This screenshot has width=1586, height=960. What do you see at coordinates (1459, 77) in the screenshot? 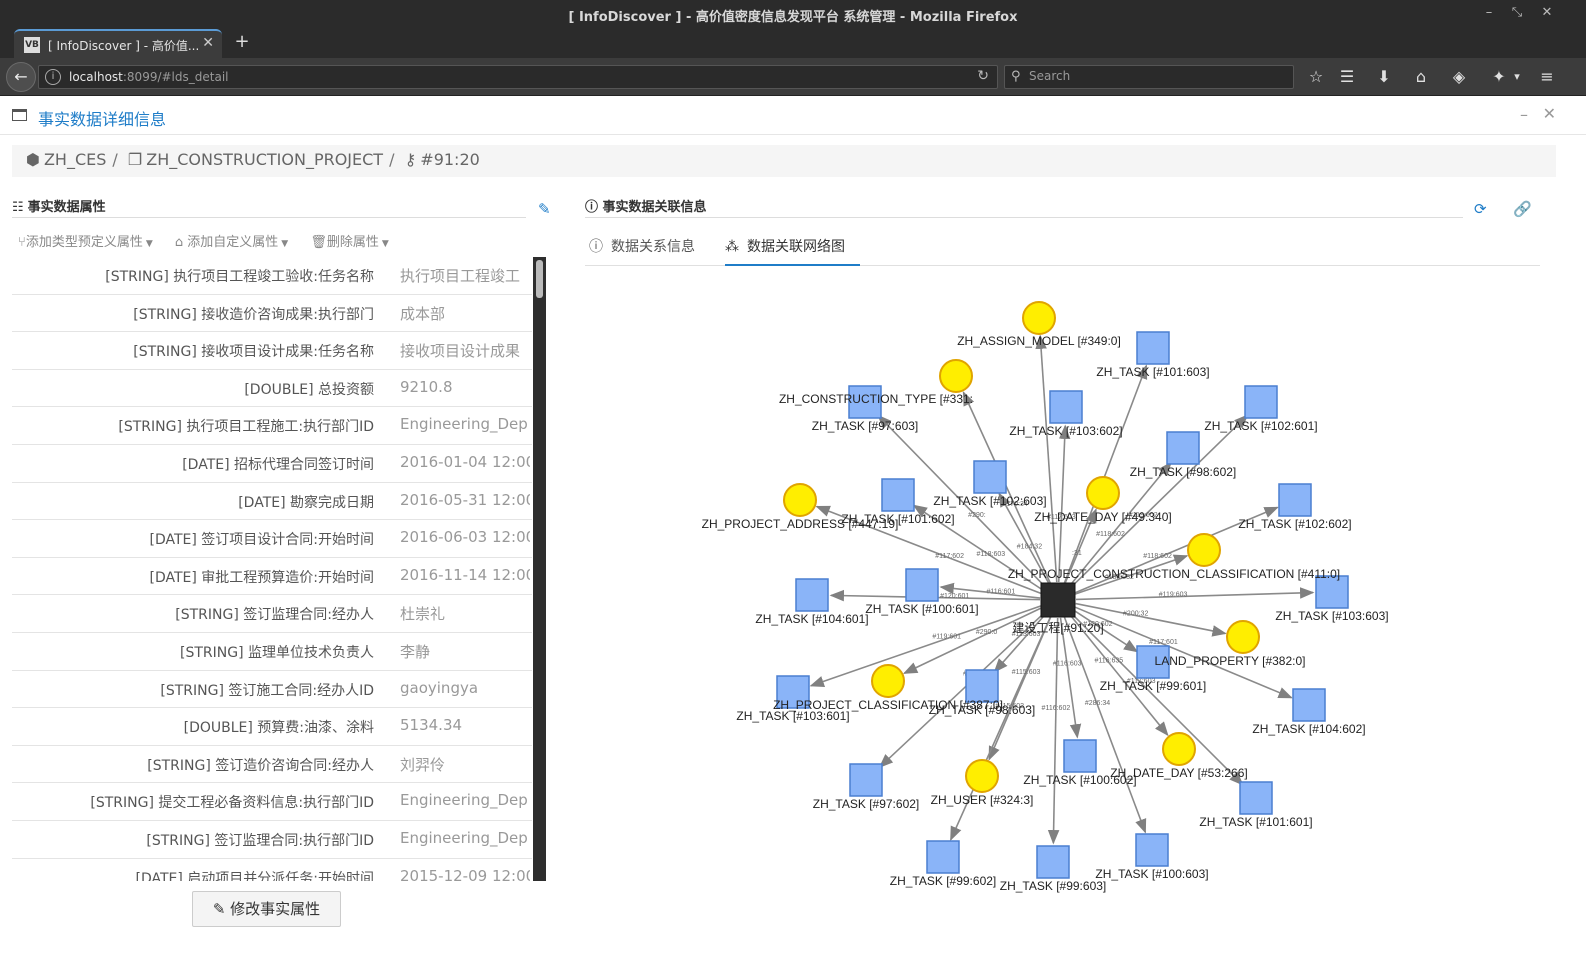
I see `pocket-icon: ◈` at bounding box center [1459, 77].